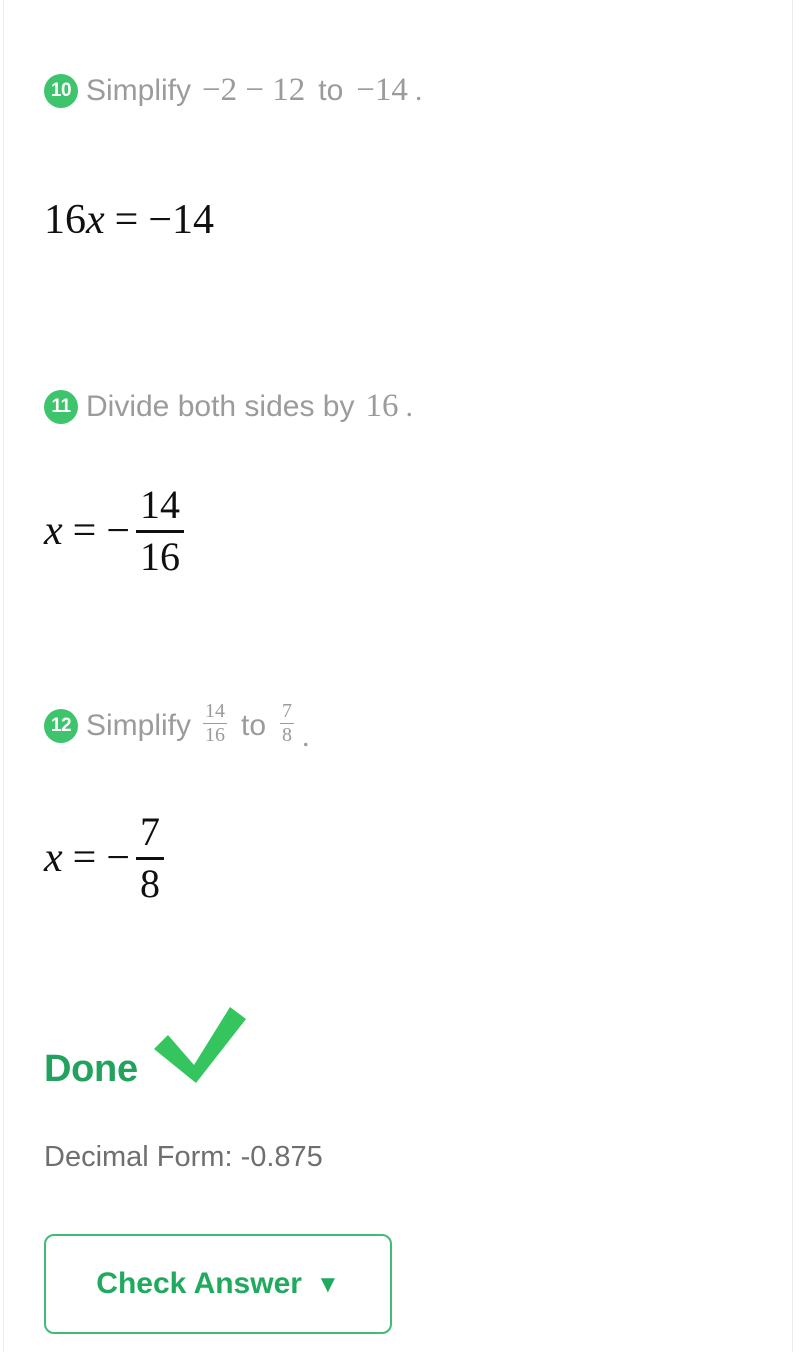  What do you see at coordinates (287, 723) in the screenshot?
I see `step-12-fraction-to: 7 8` at bounding box center [287, 723].